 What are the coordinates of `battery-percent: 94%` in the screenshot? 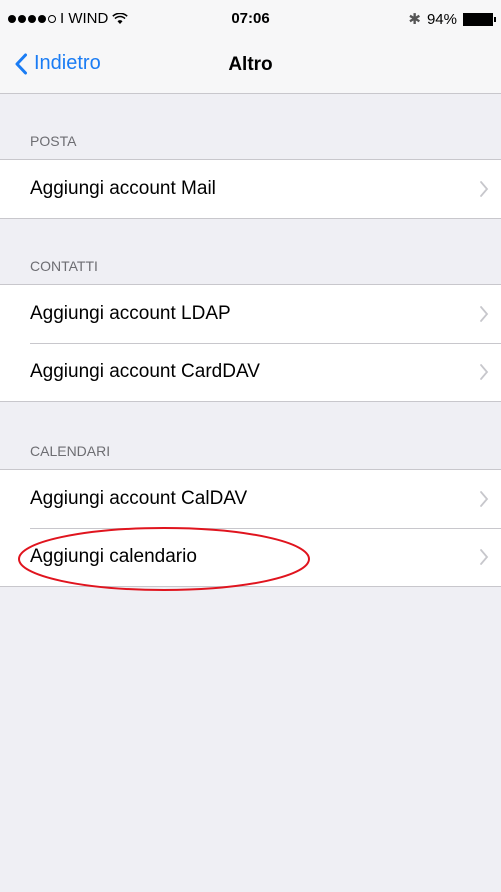 It's located at (441, 19).